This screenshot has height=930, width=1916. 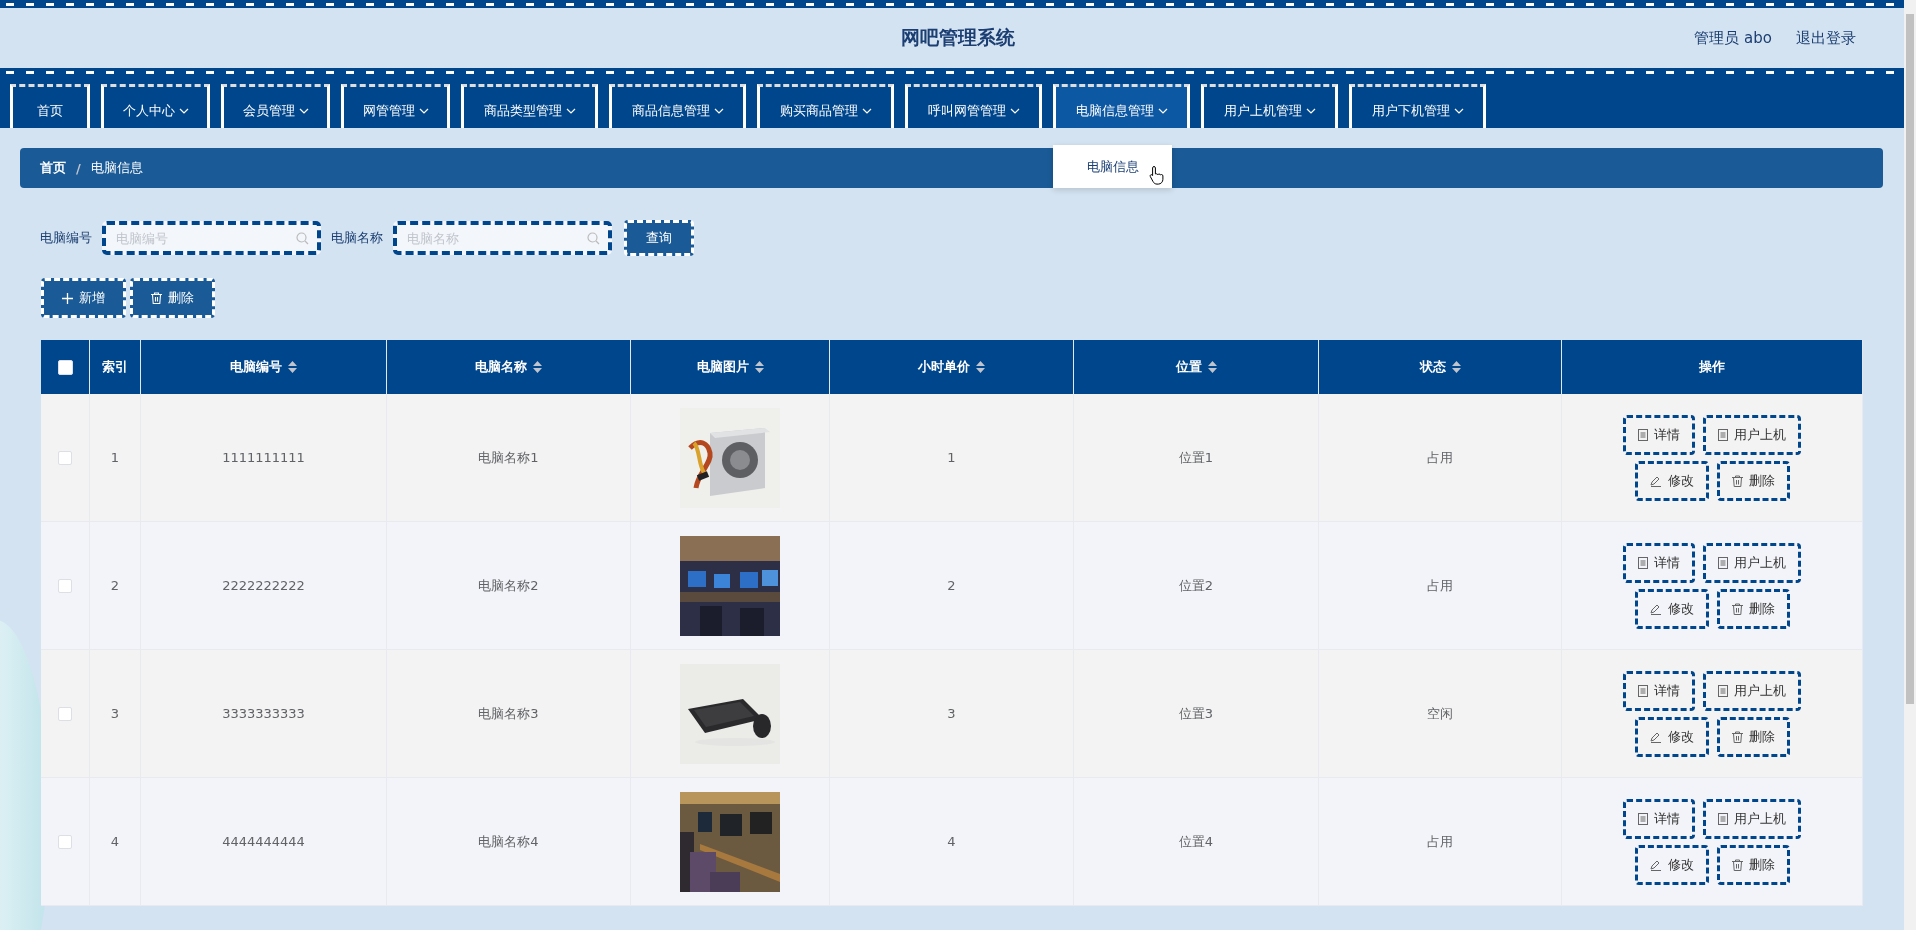 I want to click on table-cell: 位置3, so click(x=1196, y=713).